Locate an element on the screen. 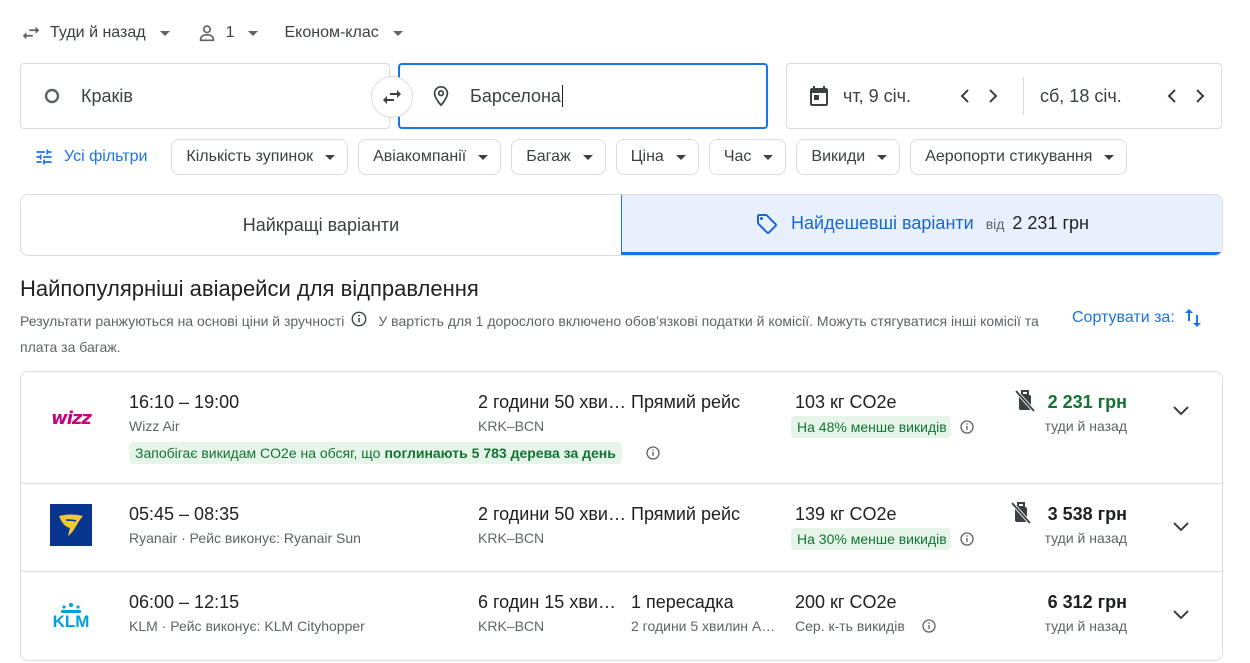 This screenshot has height=663, width=1250. swap-horizontal-icon is located at coordinates (392, 97).